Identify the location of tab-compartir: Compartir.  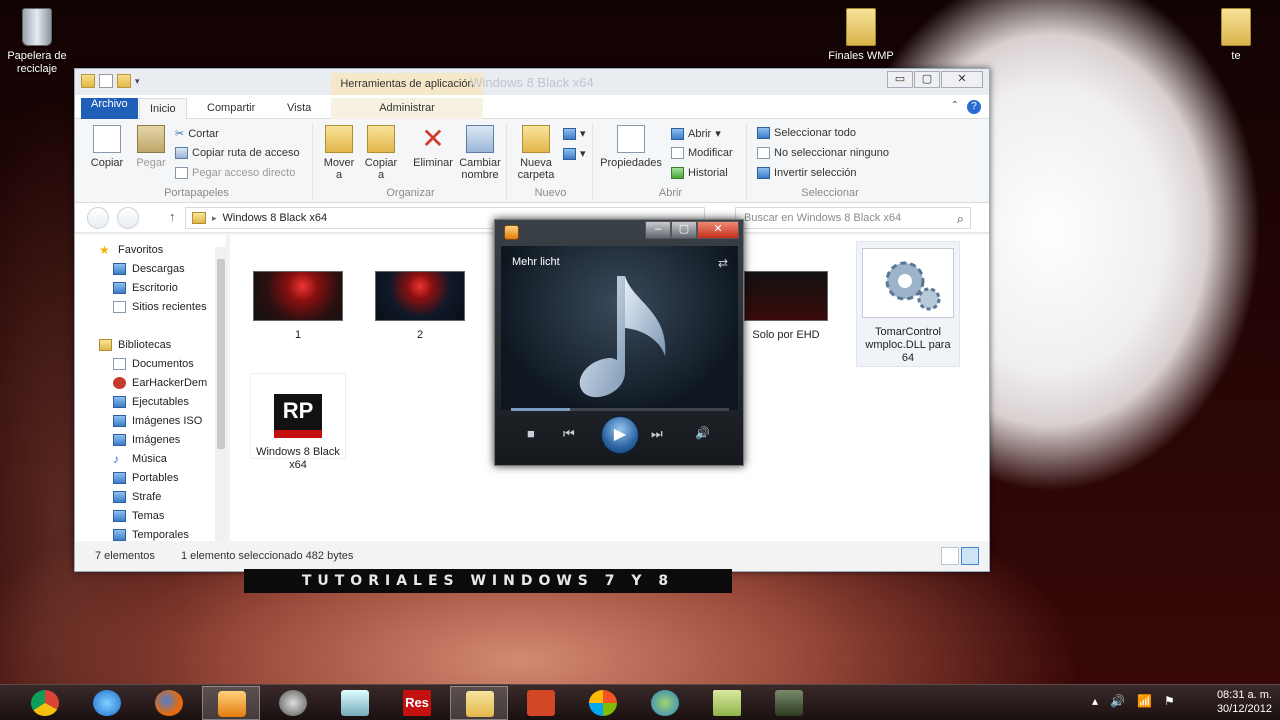
(231, 108).